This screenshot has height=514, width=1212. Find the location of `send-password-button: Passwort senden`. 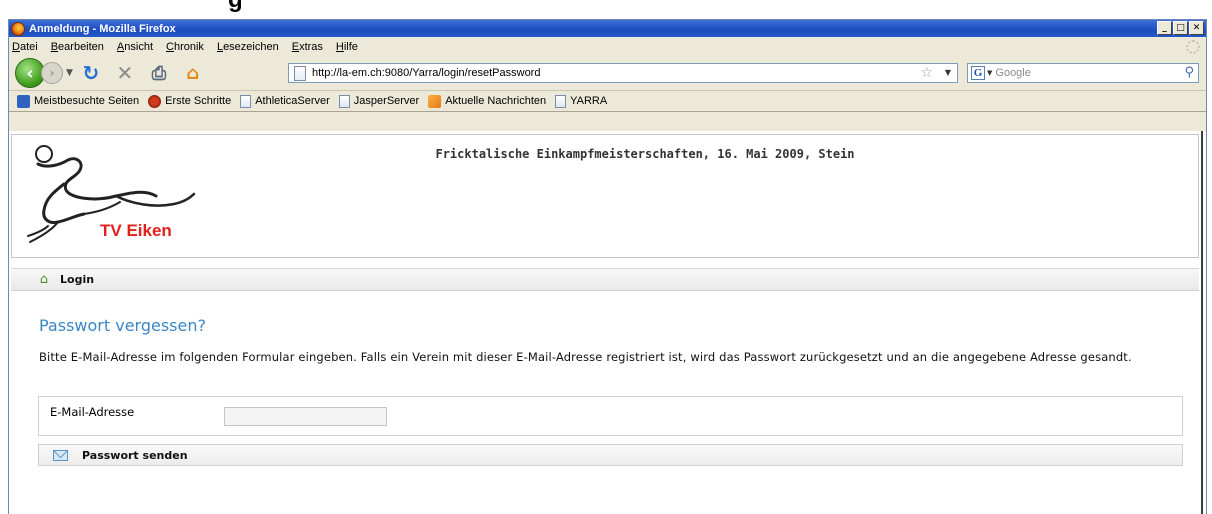

send-password-button: Passwort senden is located at coordinates (610, 455).